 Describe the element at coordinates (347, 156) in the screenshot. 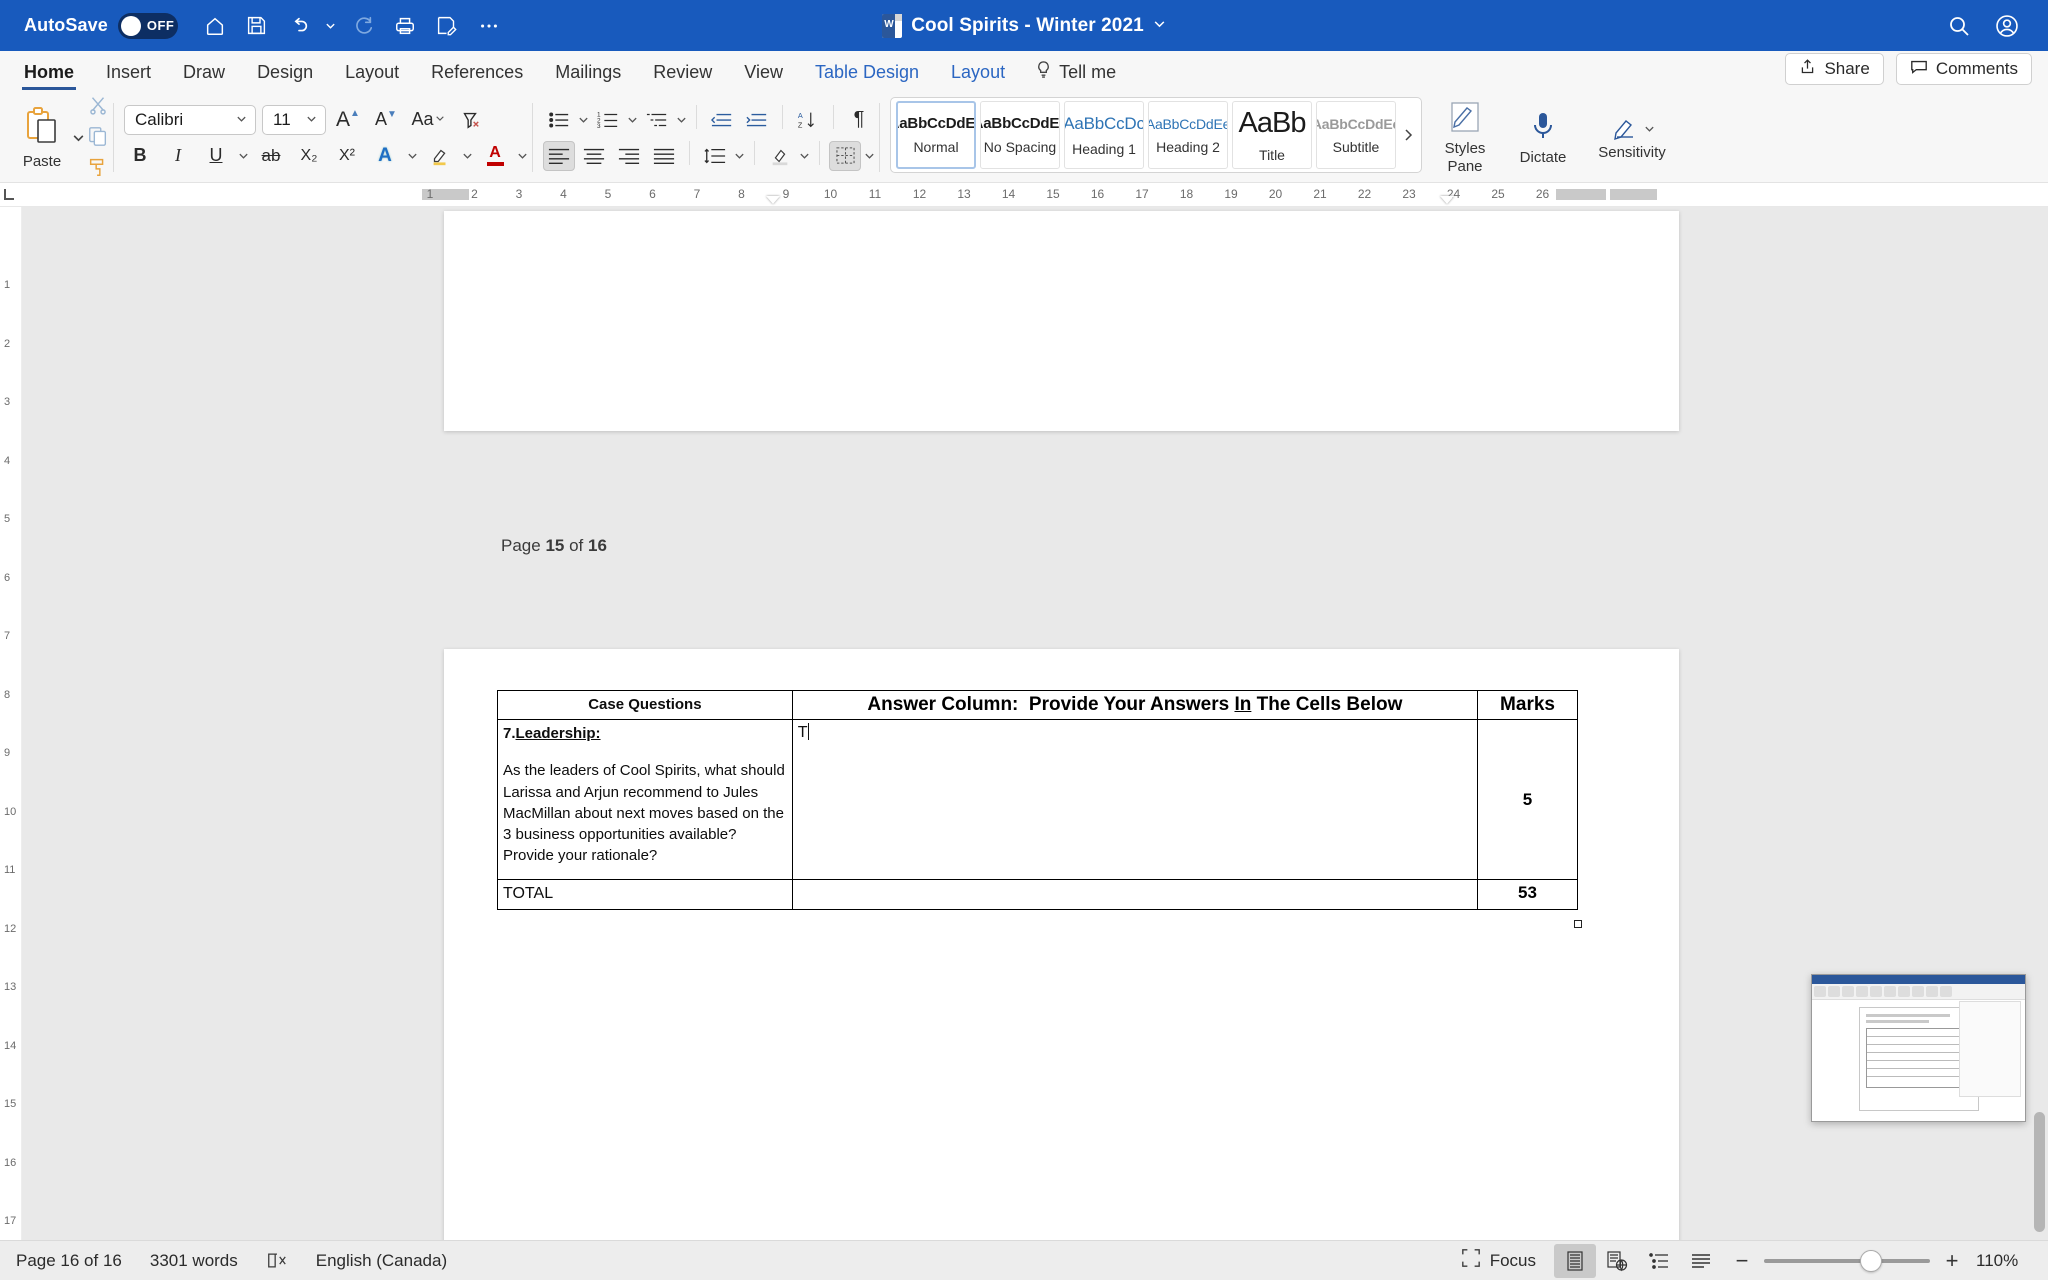

I see `superscript-button: X²` at that location.